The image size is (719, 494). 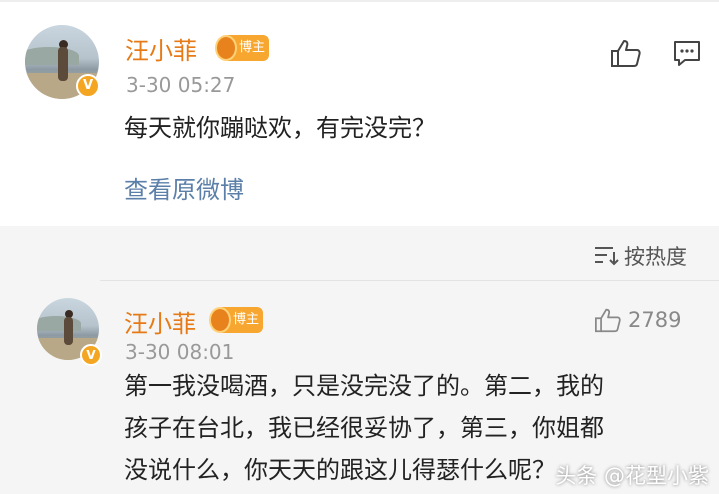 What do you see at coordinates (52, 56) in the screenshot?
I see `avatar-hill` at bounding box center [52, 56].